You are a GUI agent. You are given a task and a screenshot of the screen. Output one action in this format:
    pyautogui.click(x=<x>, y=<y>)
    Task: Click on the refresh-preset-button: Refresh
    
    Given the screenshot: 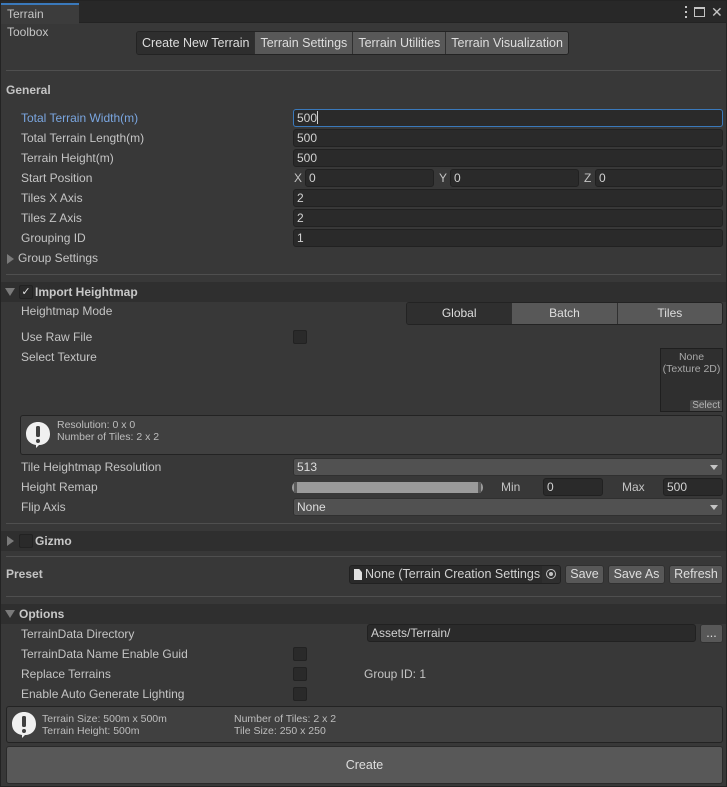 What is the action you would take?
    pyautogui.click(x=696, y=574)
    